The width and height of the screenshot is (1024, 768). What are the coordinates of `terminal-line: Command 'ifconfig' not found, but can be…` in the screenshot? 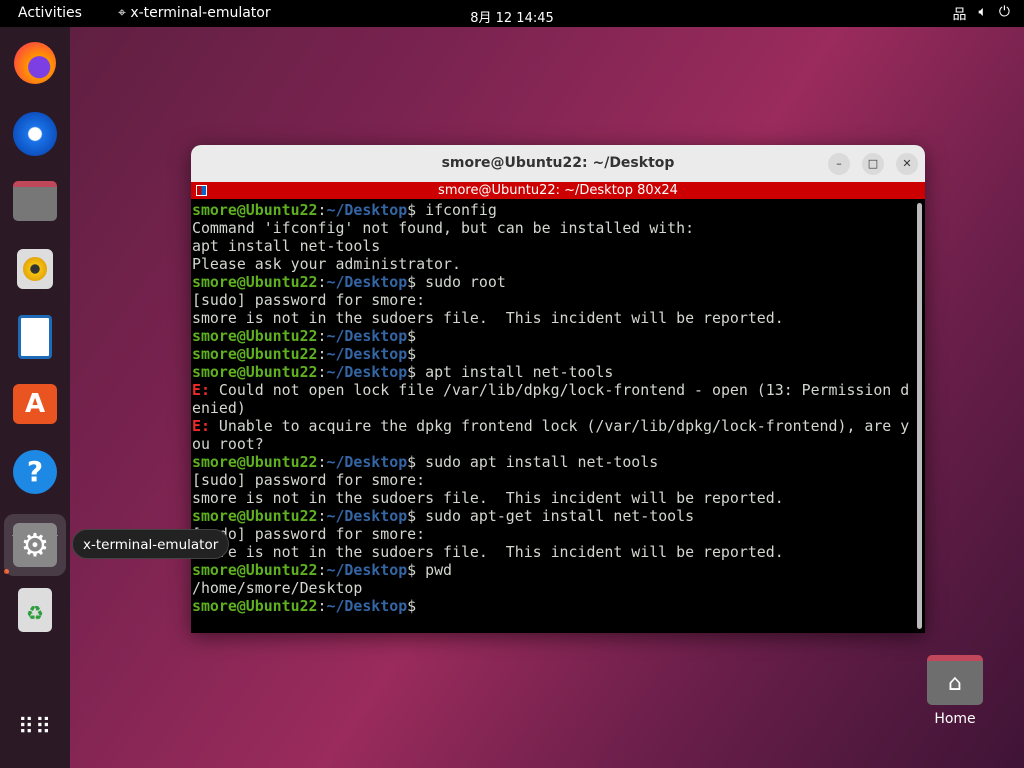 It's located at (550, 228).